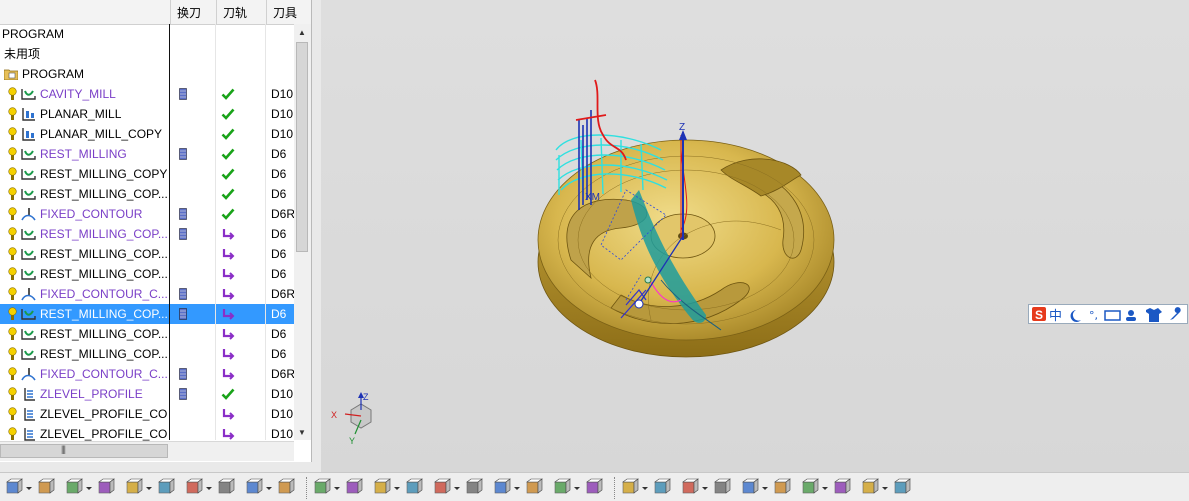 This screenshot has width=1189, height=501. Describe the element at coordinates (241, 12) in the screenshot. I see `column-toolpath-header: 刀轨` at that location.